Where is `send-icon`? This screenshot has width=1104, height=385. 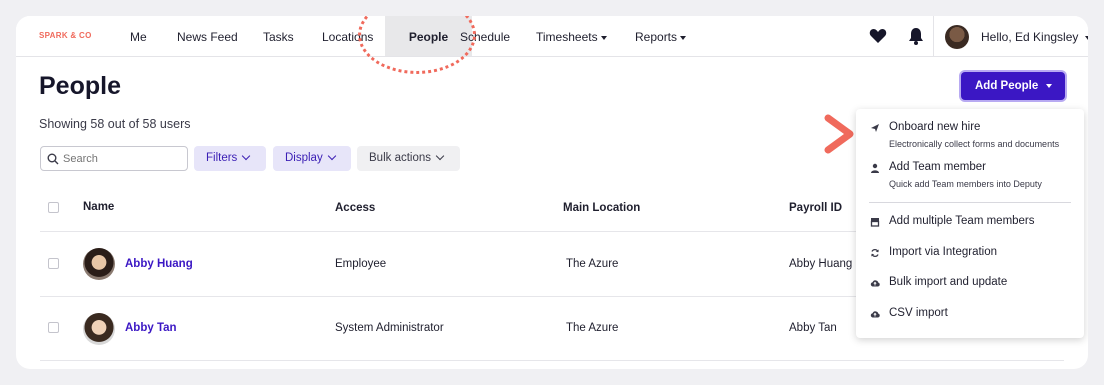 send-icon is located at coordinates (875, 128).